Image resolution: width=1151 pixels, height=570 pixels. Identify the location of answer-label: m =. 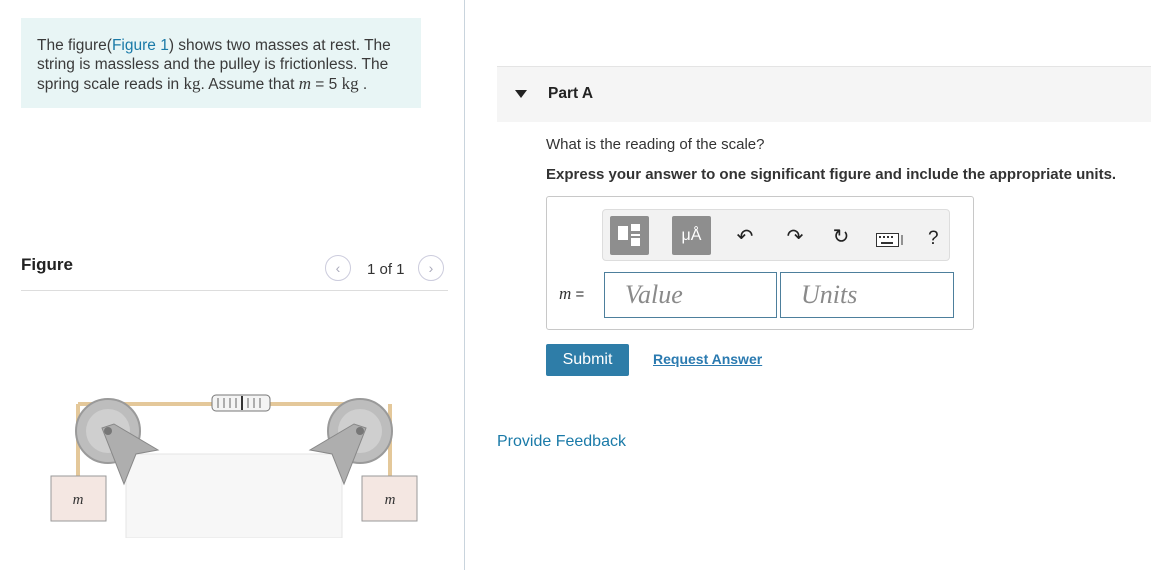
(571, 294).